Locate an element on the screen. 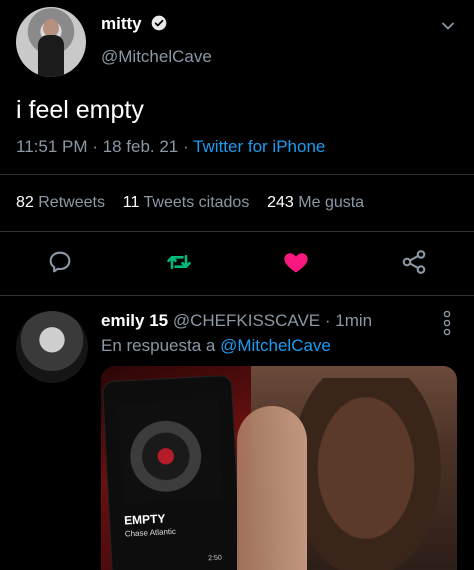  media-song-title: EMPTY is located at coordinates (144, 519).